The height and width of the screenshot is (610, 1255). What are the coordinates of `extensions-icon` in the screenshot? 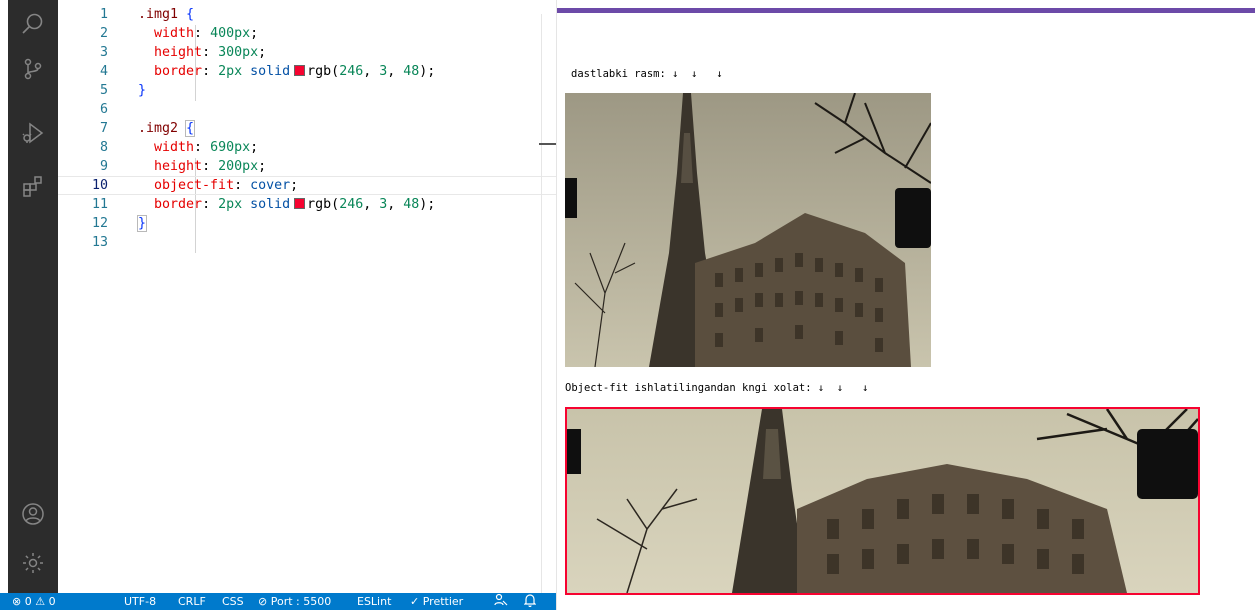 It's located at (33, 186).